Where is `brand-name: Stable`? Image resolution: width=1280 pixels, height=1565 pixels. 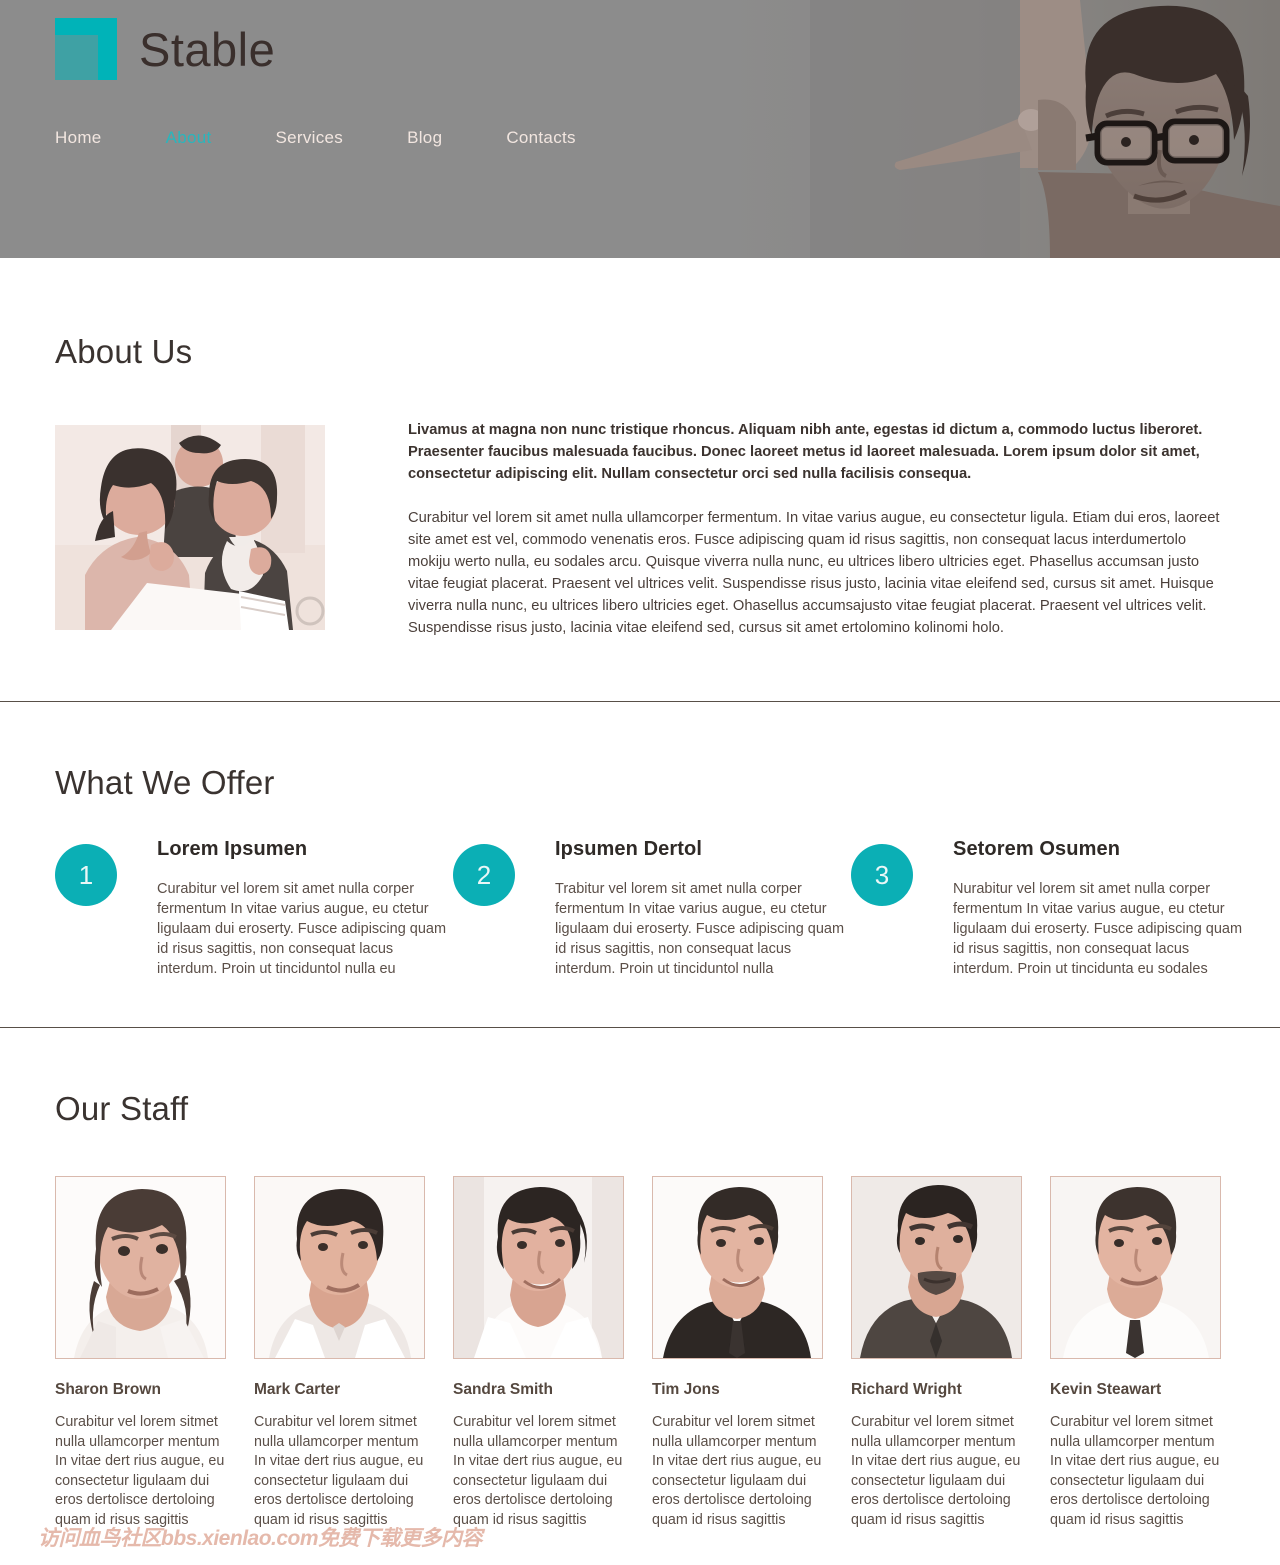
brand-name: Stable is located at coordinates (207, 49).